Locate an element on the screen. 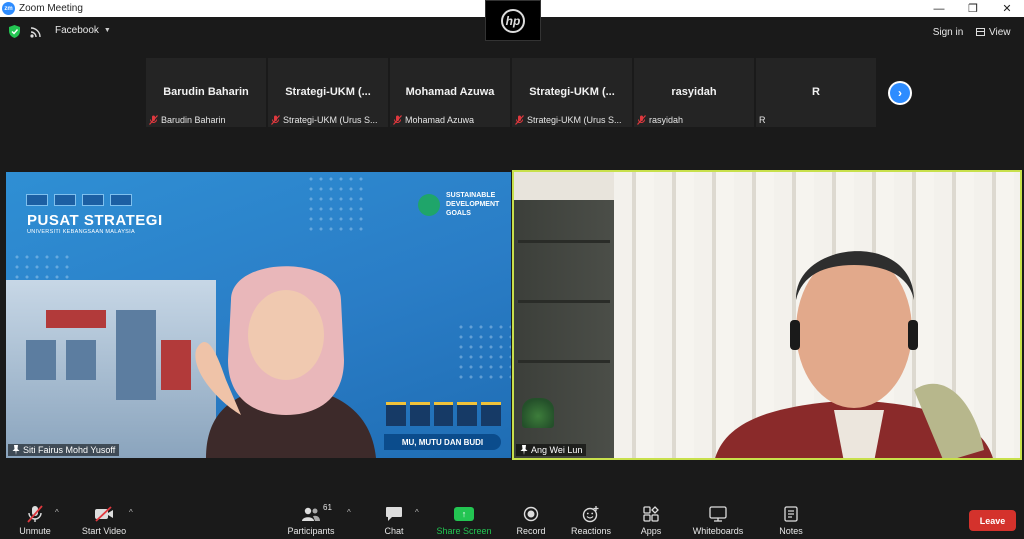 The width and height of the screenshot is (1024, 539). view-grid-icon is located at coordinates (980, 32).